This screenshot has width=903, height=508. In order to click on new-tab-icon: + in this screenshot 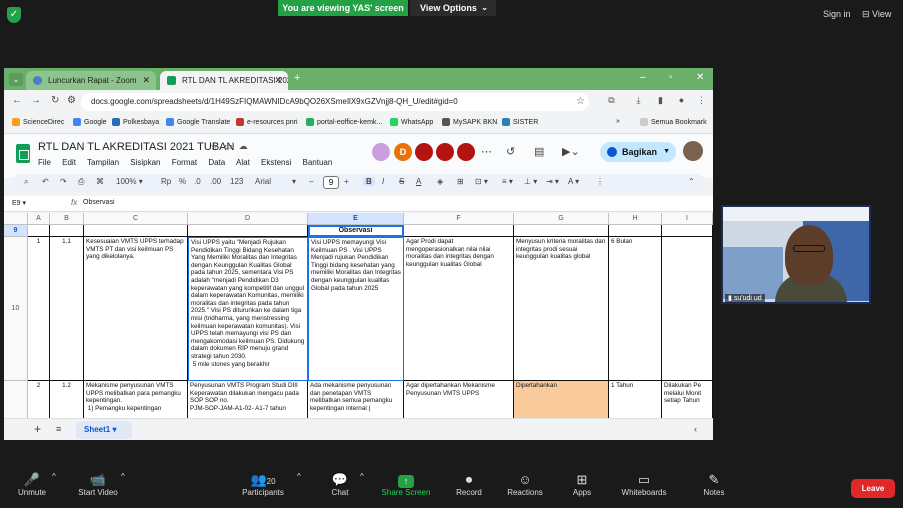, I will do `click(297, 78)`.